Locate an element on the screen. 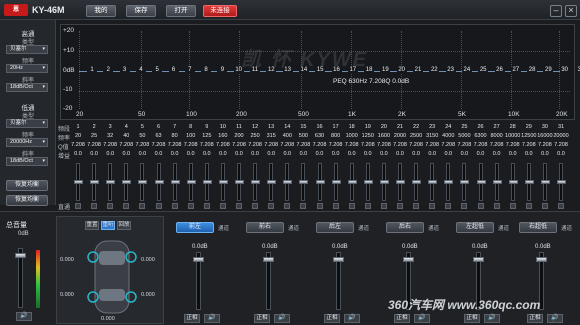 This screenshot has width=580, height=325. highpass-slope-select: 18dB/Oct is located at coordinates (27, 87).